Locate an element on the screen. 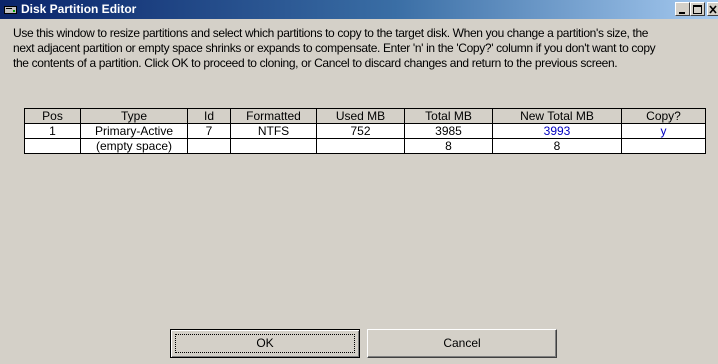 This screenshot has width=718, height=364. cell-total-mb: 3985 is located at coordinates (448, 131).